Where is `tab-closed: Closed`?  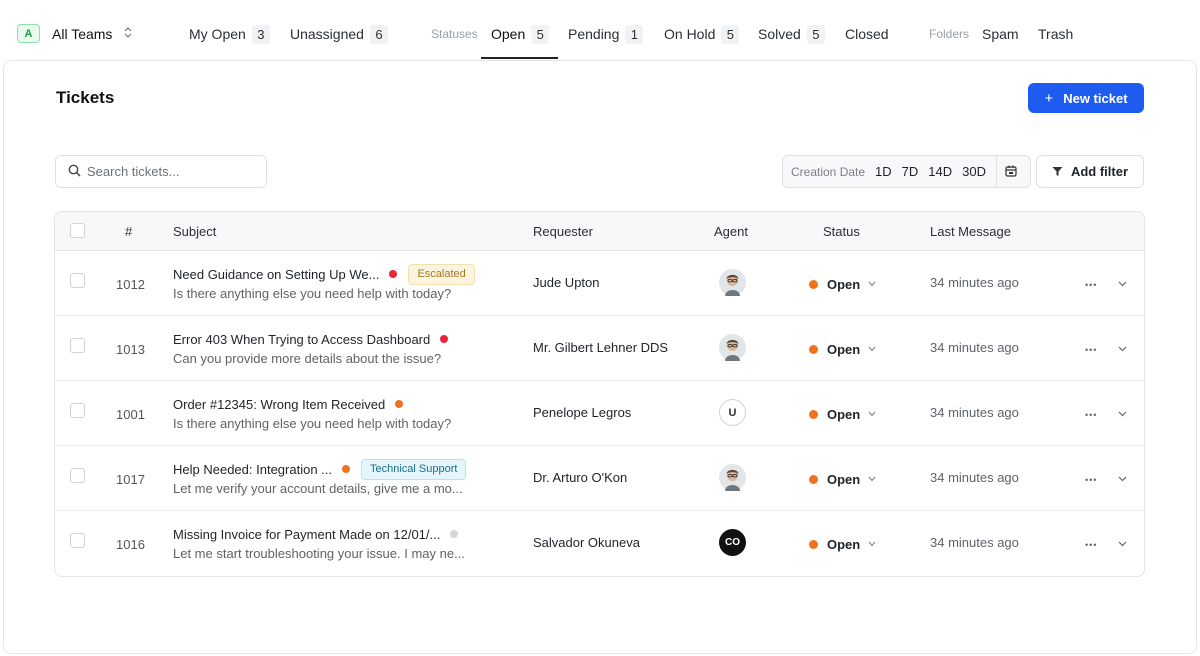 tab-closed: Closed is located at coordinates (867, 34).